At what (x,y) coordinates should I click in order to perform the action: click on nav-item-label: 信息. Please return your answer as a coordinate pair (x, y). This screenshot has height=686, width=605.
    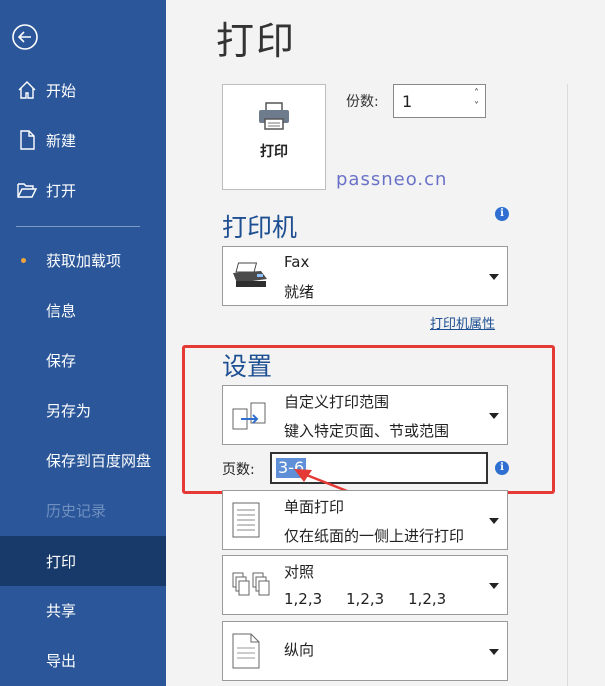
    Looking at the image, I should click on (61, 310).